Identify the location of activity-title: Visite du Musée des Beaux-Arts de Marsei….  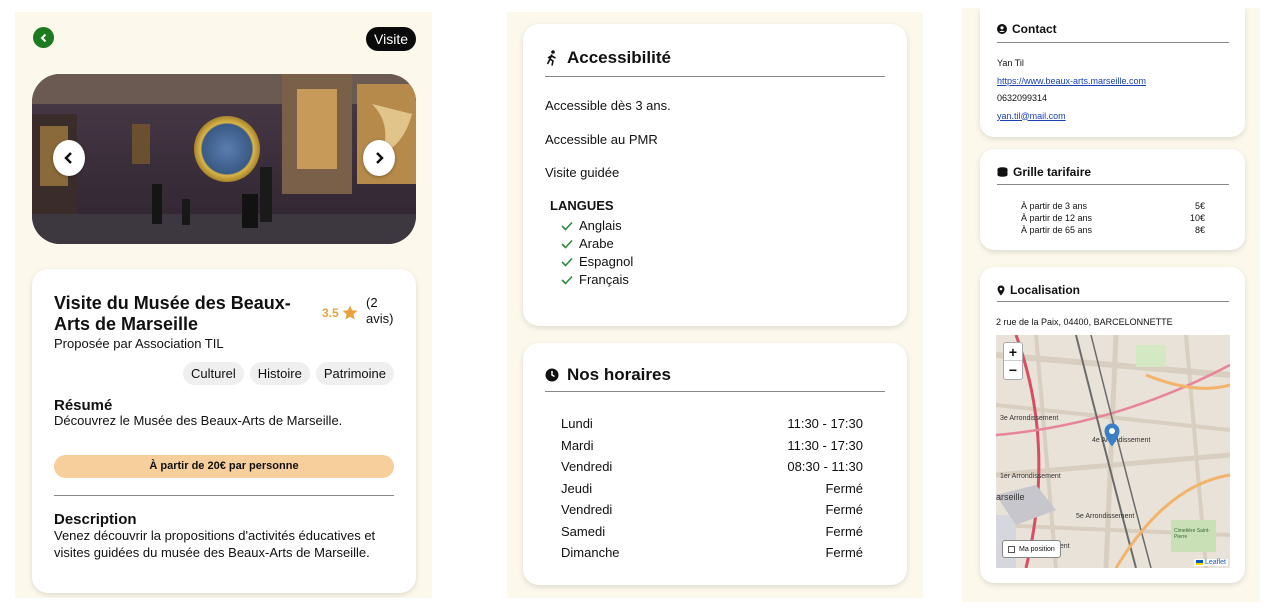
(172, 313).